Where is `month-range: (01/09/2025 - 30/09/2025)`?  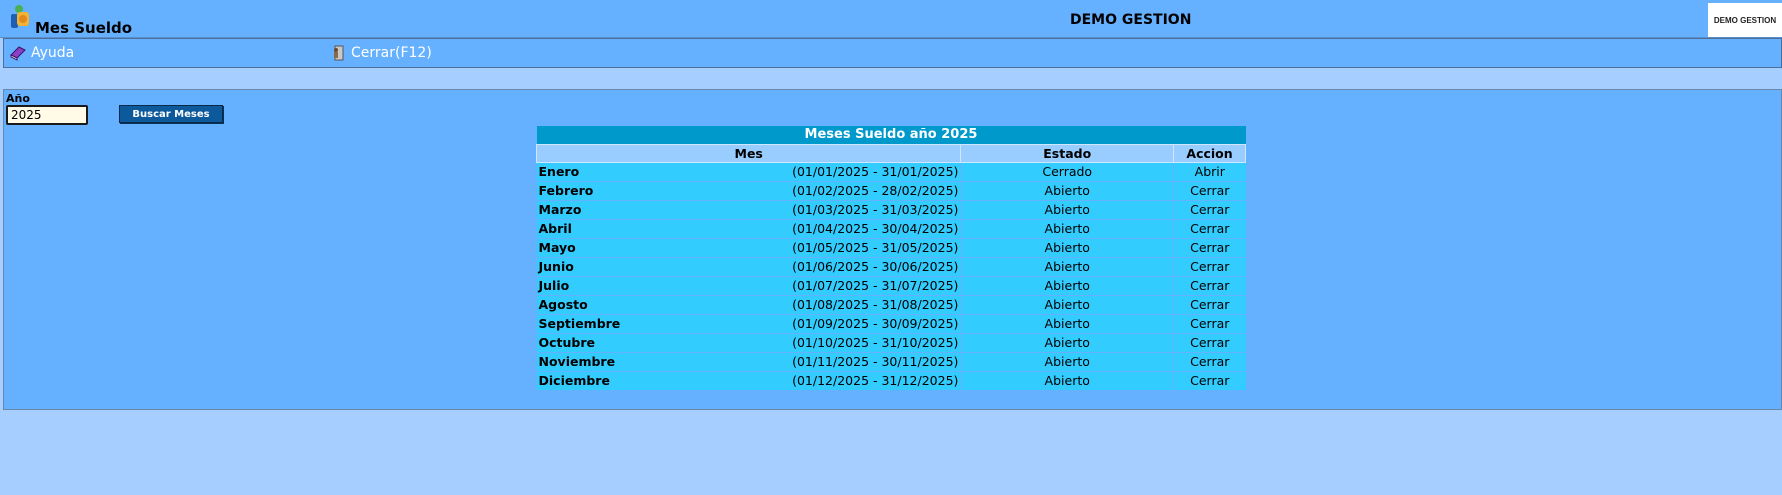 month-range: (01/09/2025 - 30/09/2025) is located at coordinates (875, 323).